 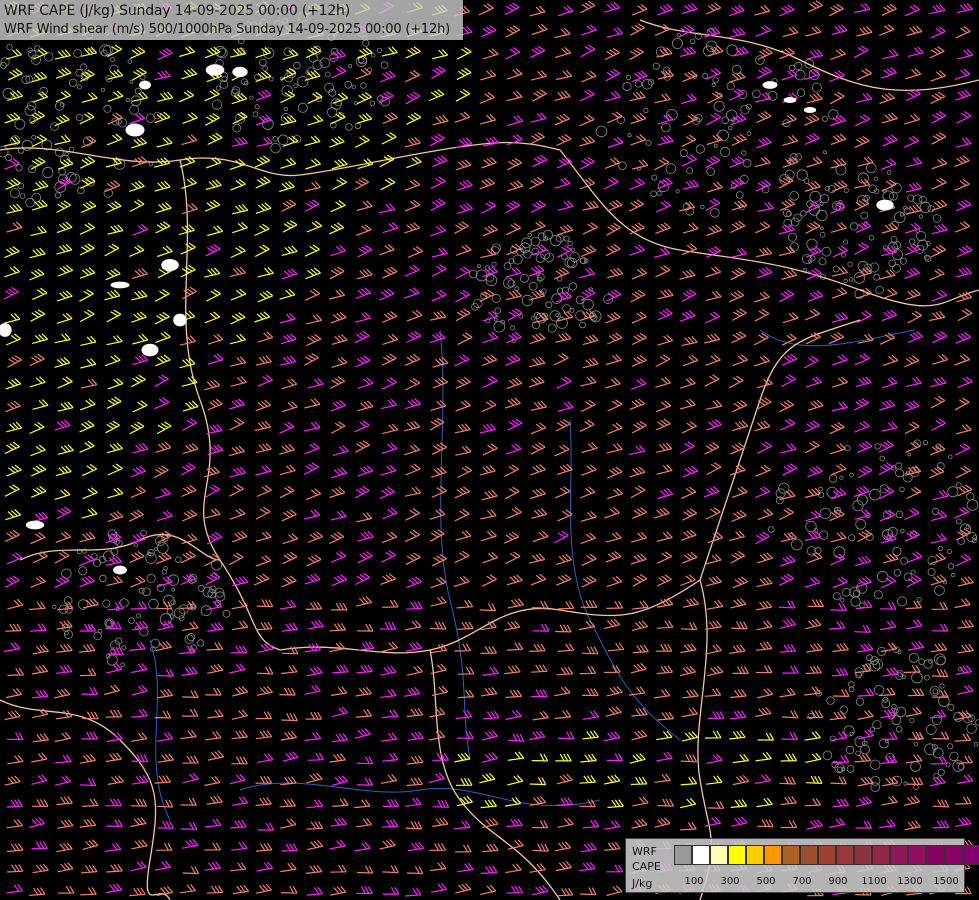 What do you see at coordinates (642, 883) in the screenshot?
I see `legend-units: J/kg` at bounding box center [642, 883].